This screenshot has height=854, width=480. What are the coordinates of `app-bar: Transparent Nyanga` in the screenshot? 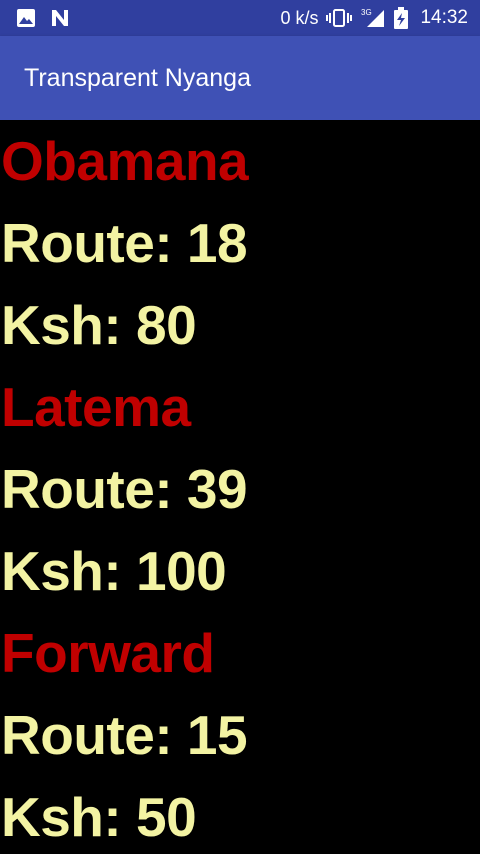 It's located at (240, 78).